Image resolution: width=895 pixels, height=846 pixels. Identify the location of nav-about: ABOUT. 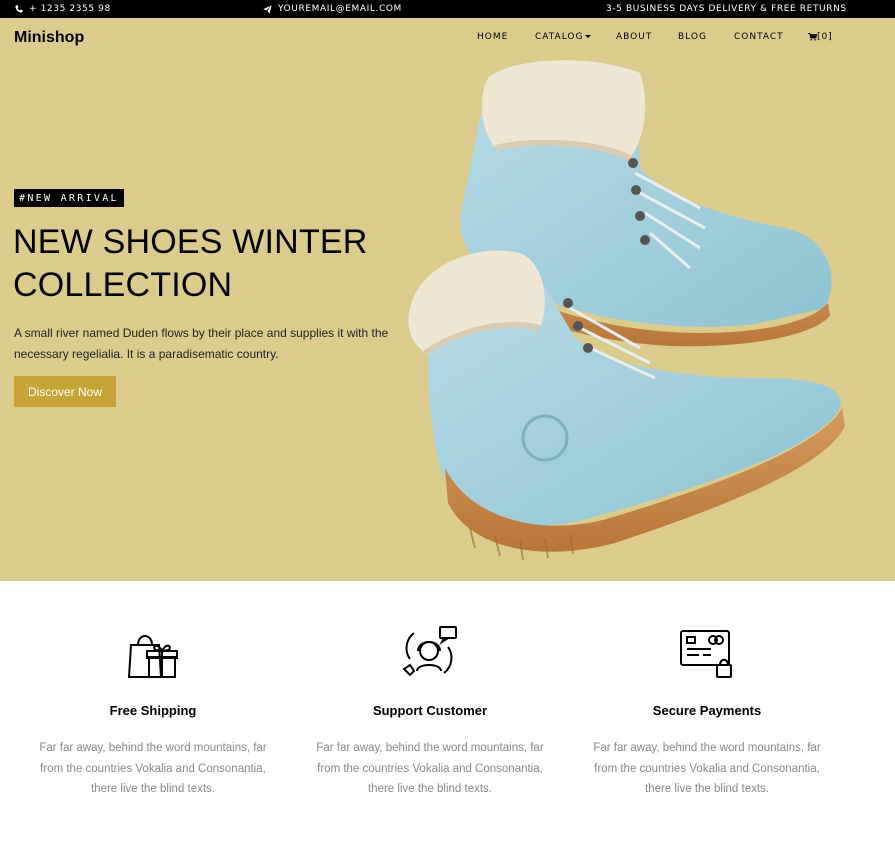
(634, 37).